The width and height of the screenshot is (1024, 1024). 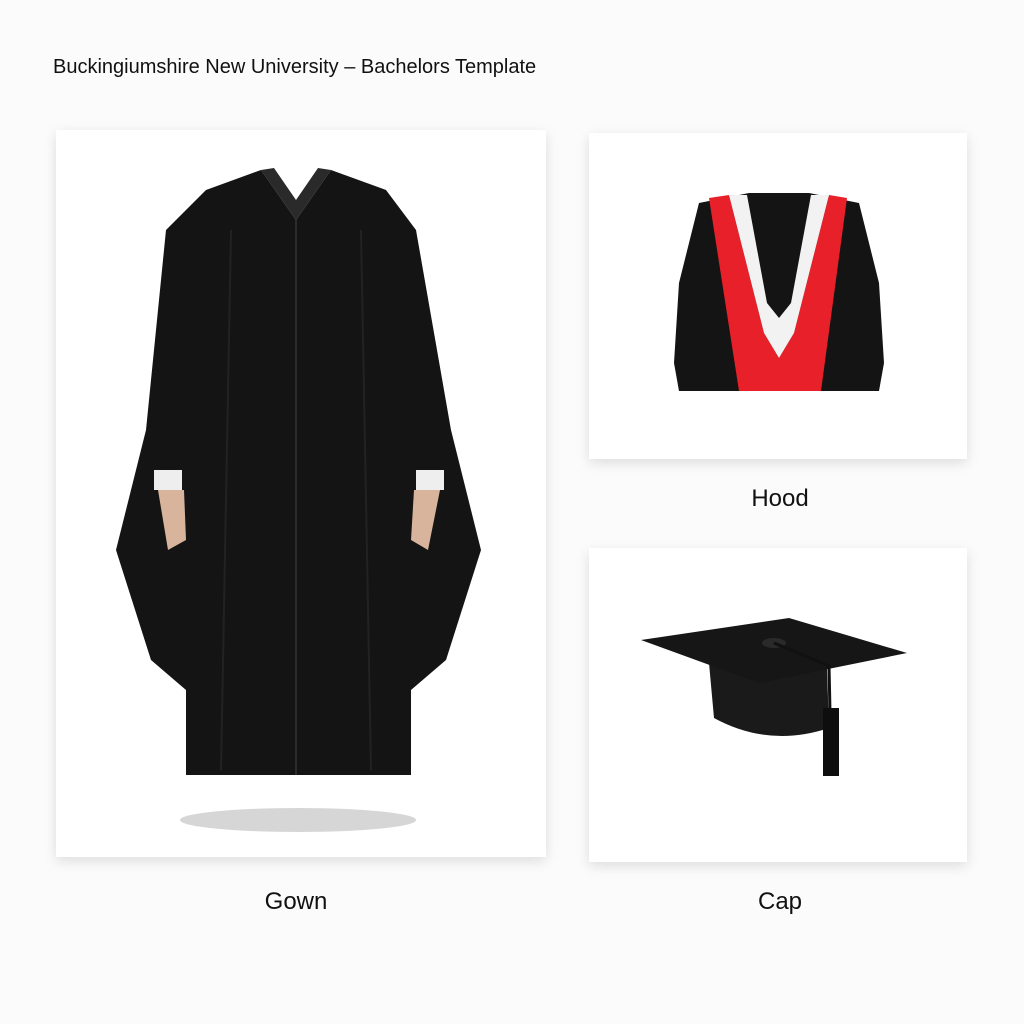 I want to click on cap-image, so click(x=774, y=697).